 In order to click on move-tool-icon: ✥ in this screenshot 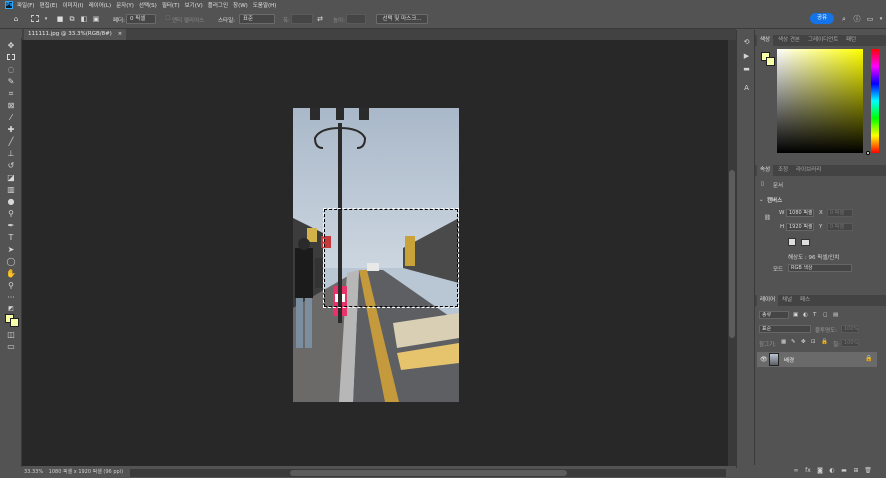, I will do `click(11, 46)`.